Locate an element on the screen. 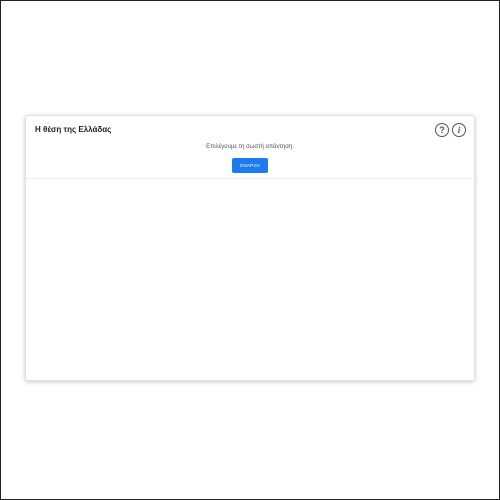  start-button: ΕΝΑΡΞΗ is located at coordinates (250, 165).